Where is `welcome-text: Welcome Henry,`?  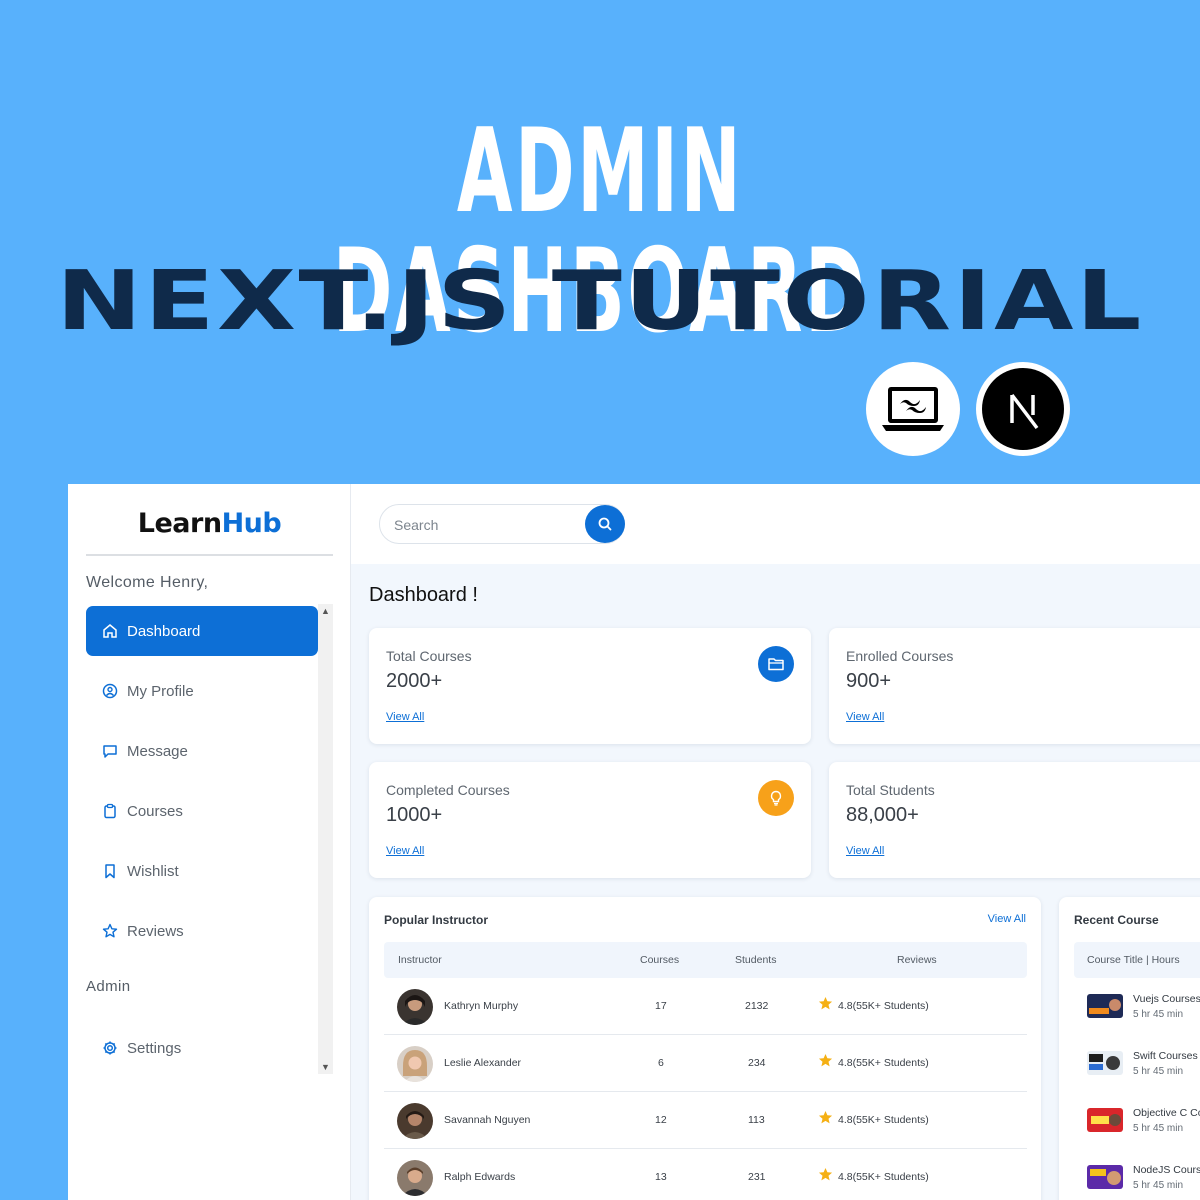
welcome-text: Welcome Henry, is located at coordinates (147, 582).